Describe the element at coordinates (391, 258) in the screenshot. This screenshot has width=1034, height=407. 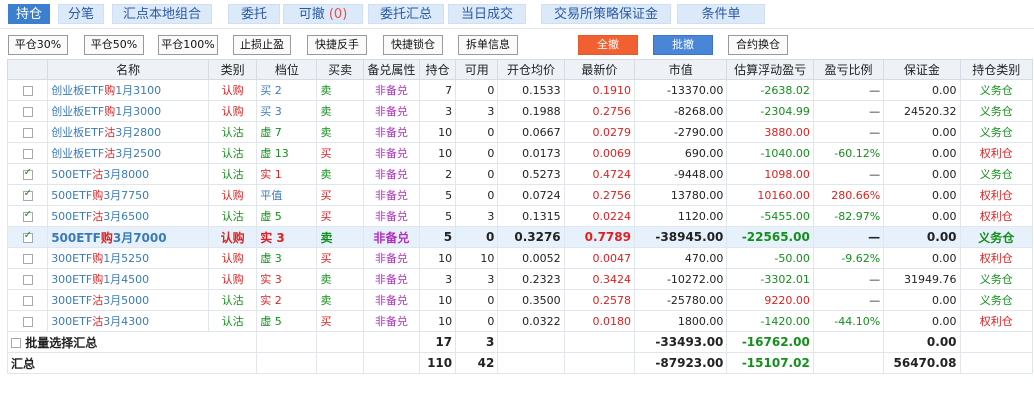
I see `cover-attribute: 非备兑` at that location.